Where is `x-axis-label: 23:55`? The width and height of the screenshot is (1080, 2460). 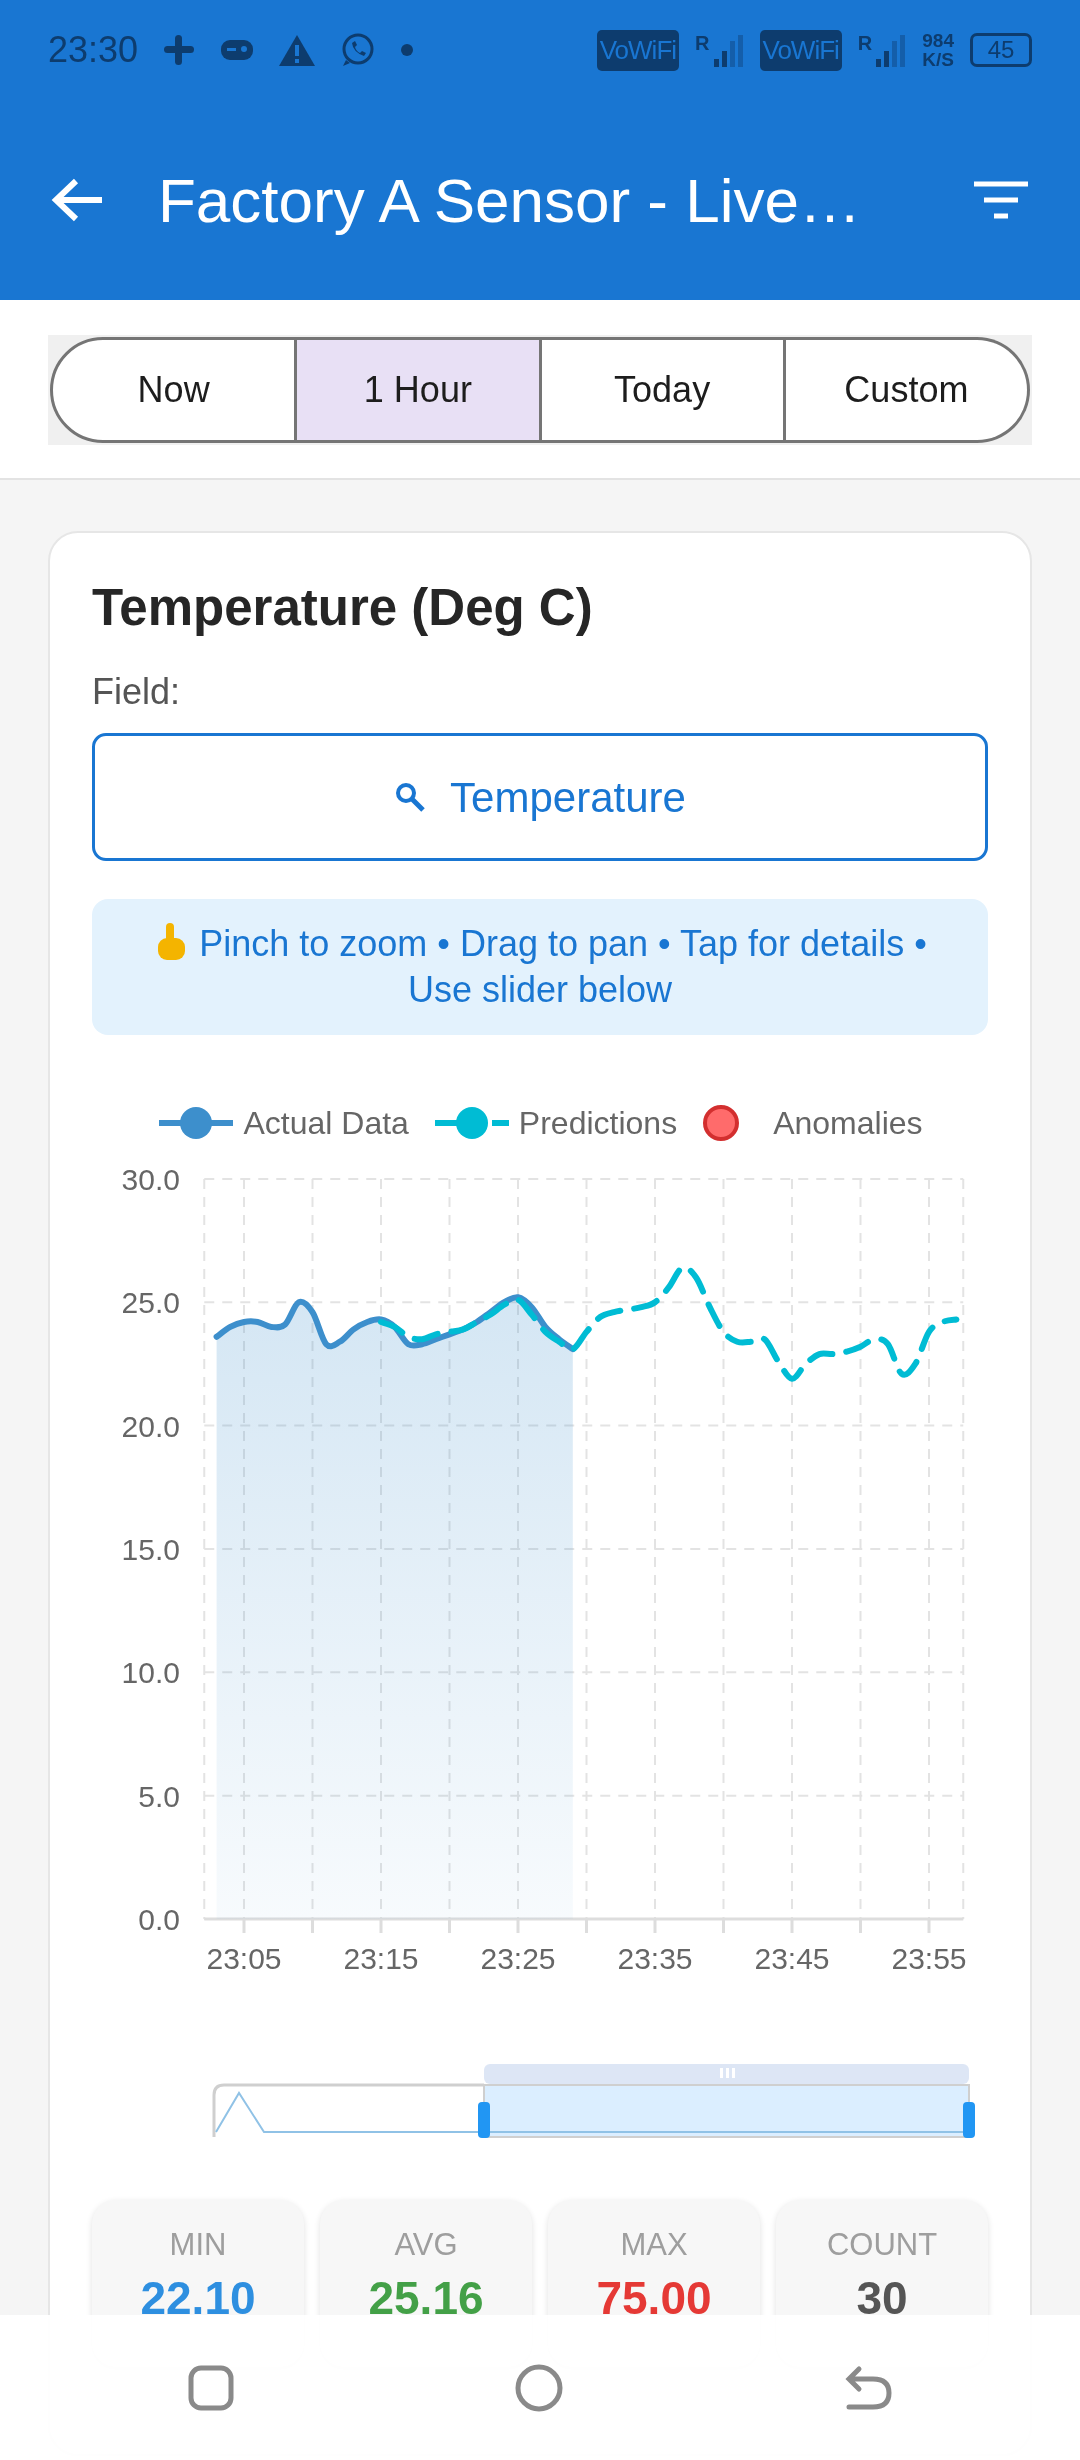 x-axis-label: 23:55 is located at coordinates (929, 1958).